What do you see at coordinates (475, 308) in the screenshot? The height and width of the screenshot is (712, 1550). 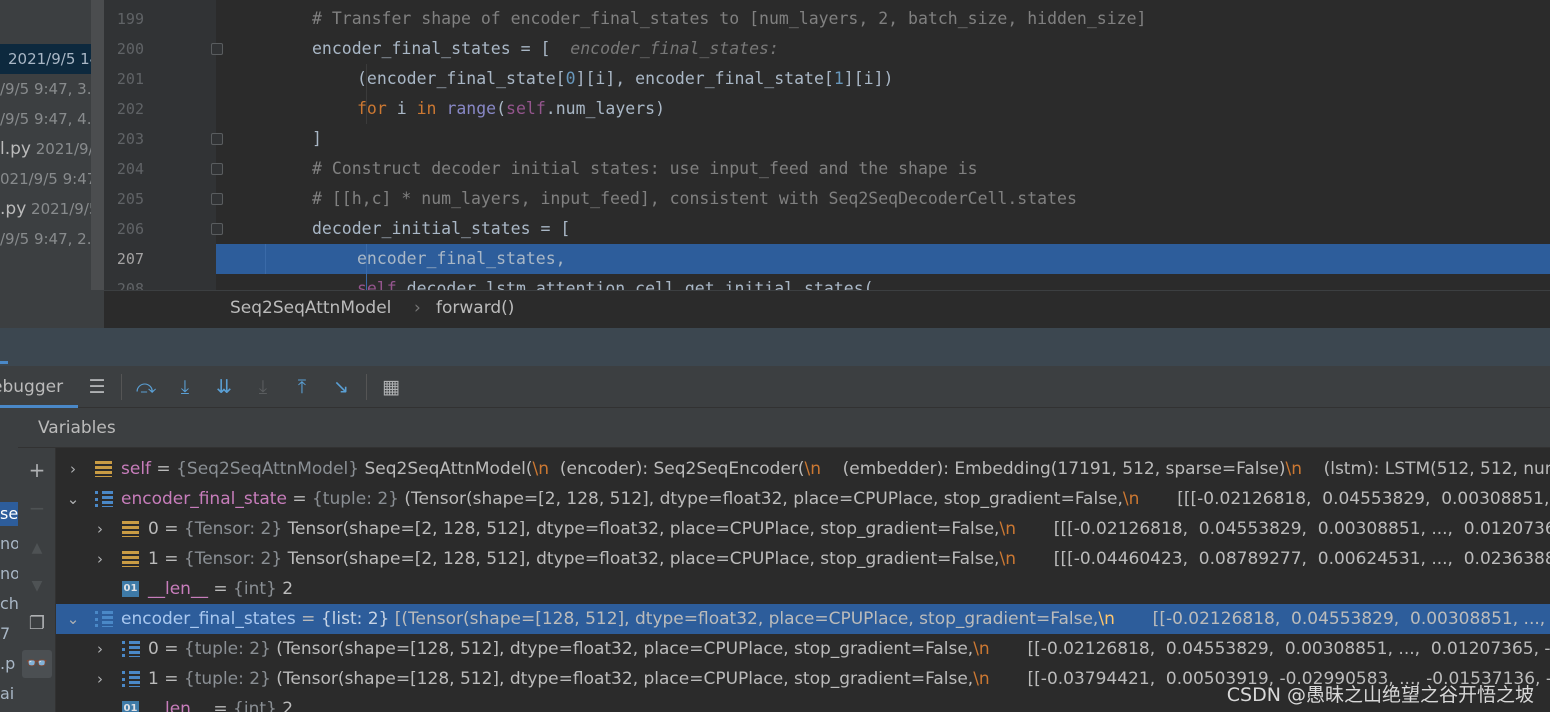 I see `breadcrumb-method: forward()` at bounding box center [475, 308].